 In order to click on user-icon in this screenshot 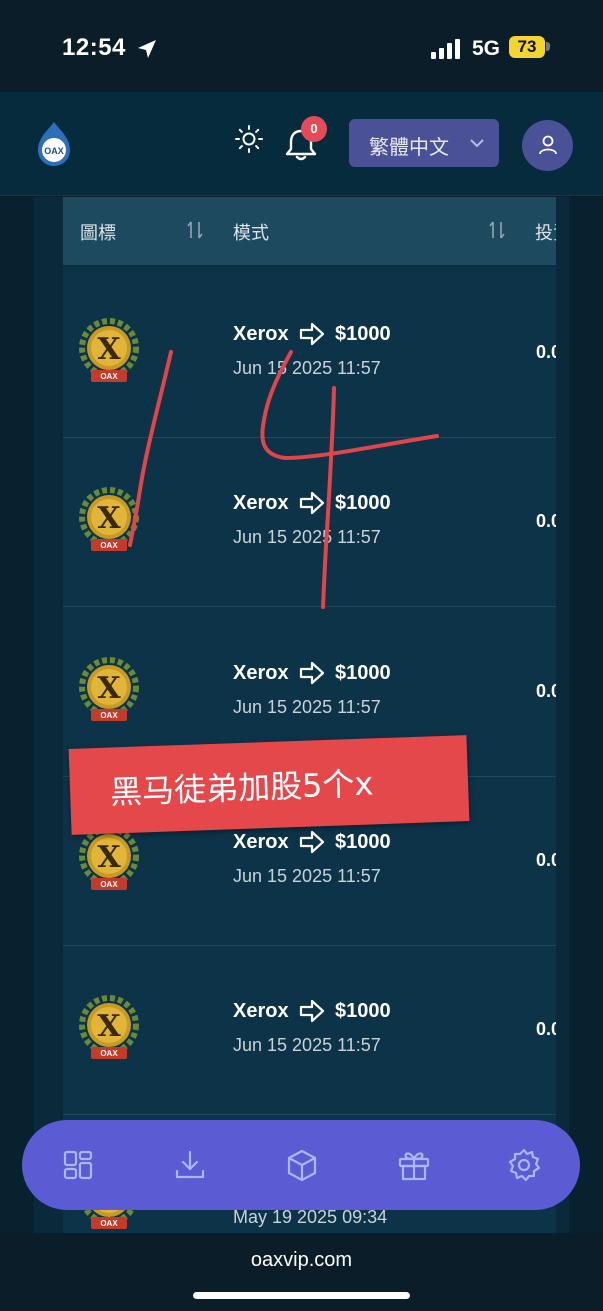, I will do `click(548, 145)`.